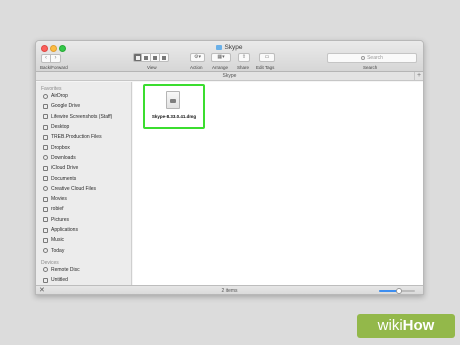 The height and width of the screenshot is (345, 460). Describe the element at coordinates (58, 250) in the screenshot. I see `sidebar-item-label: Today` at that location.